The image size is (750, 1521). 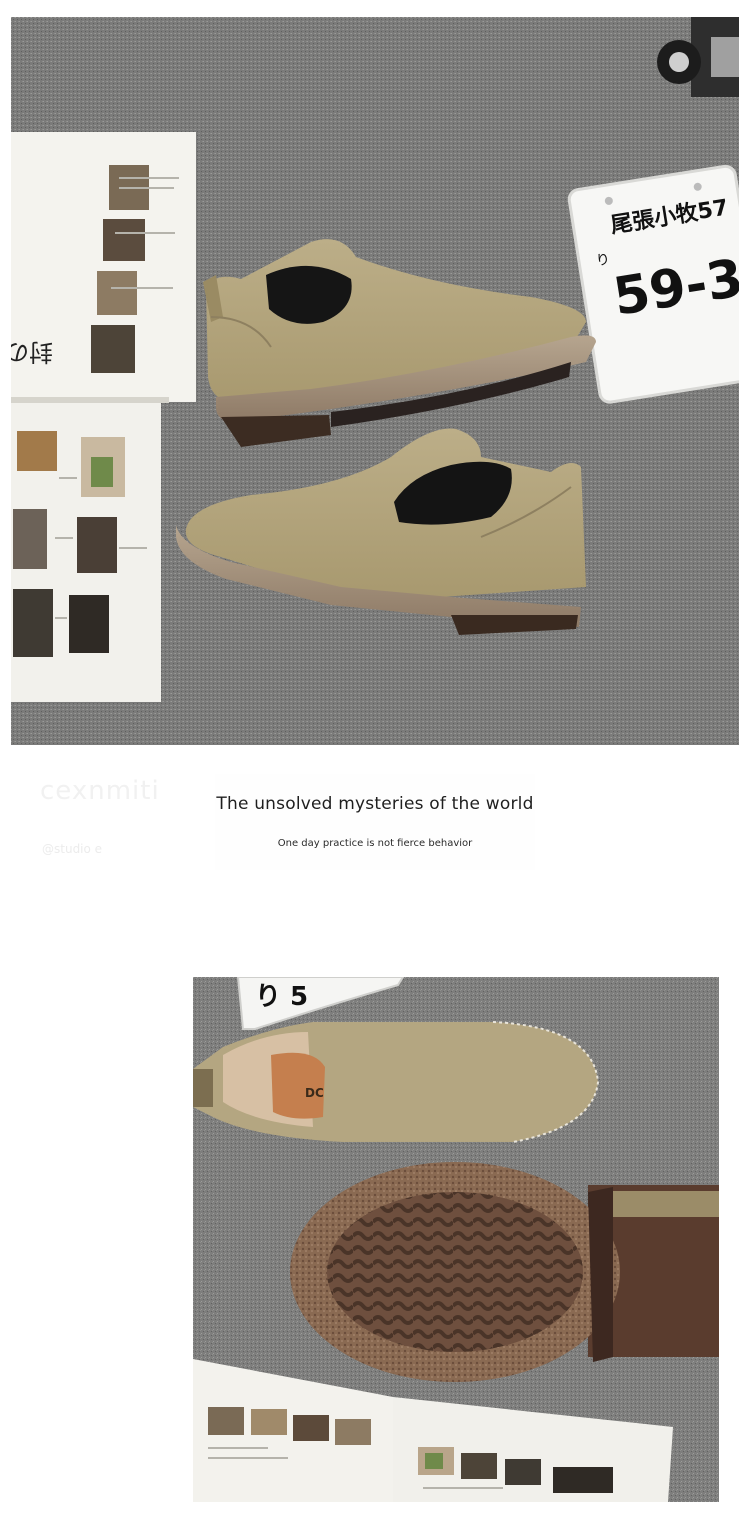 I want to click on plate-partial: り 5, so click(x=281, y=997).